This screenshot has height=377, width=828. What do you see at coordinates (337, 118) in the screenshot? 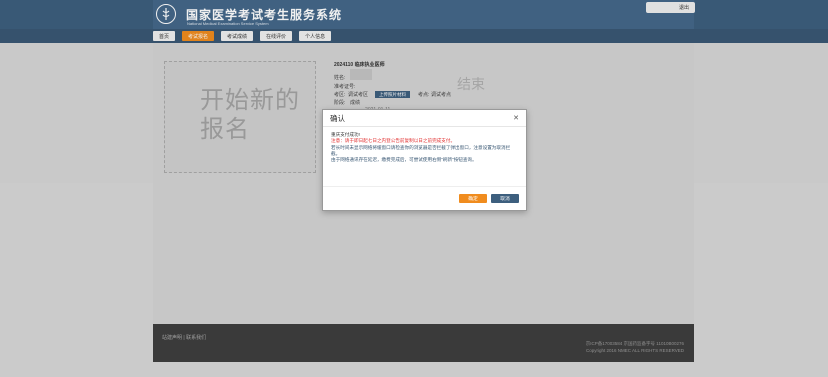
I see `dialog-title: 确认` at bounding box center [337, 118].